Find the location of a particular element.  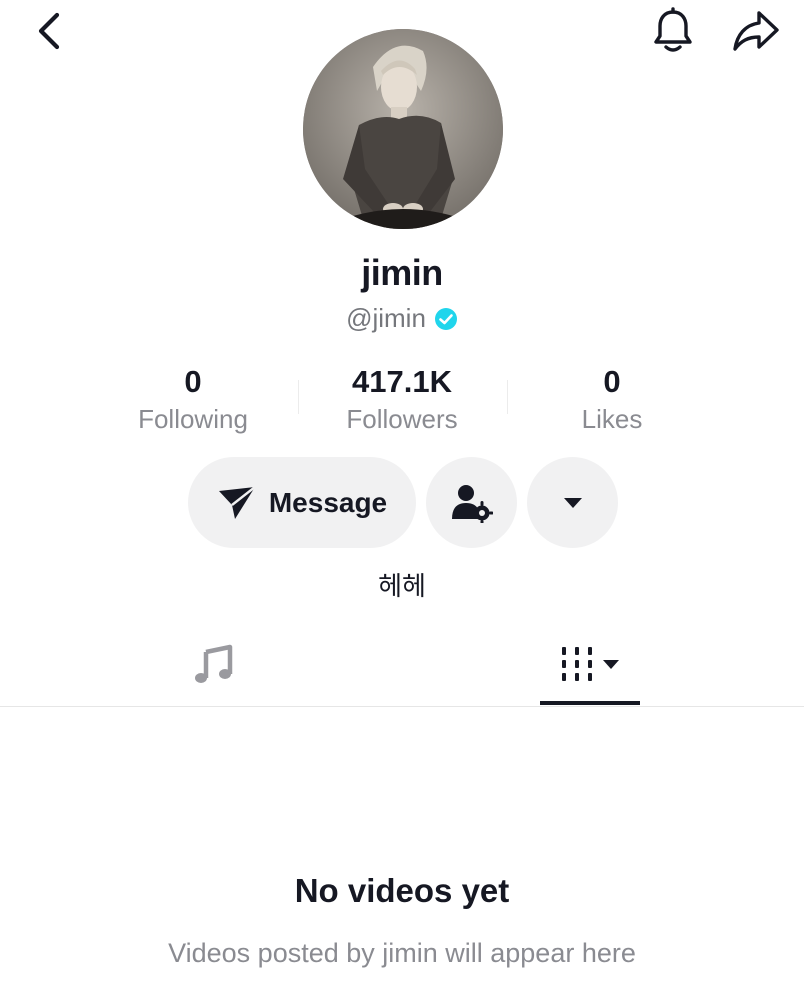

followers-label: Followers is located at coordinates (402, 419).